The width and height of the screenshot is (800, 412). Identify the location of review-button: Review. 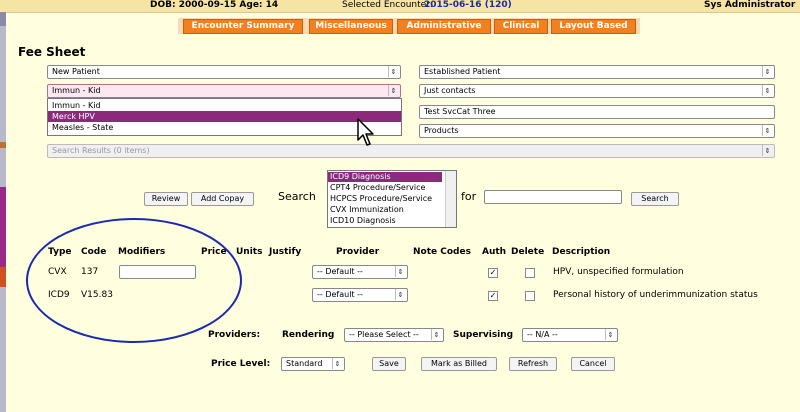
(166, 199).